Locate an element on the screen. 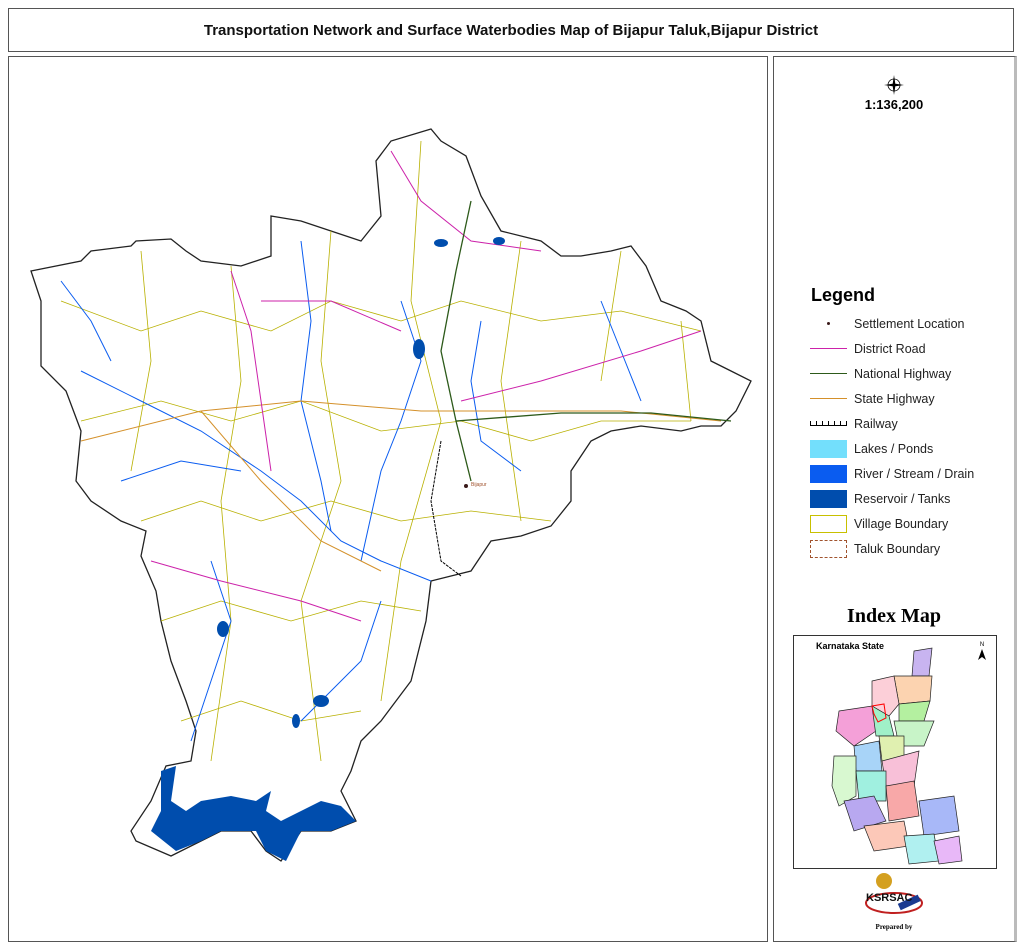  legend-item: Taluk Boundary is located at coordinates (875, 549).